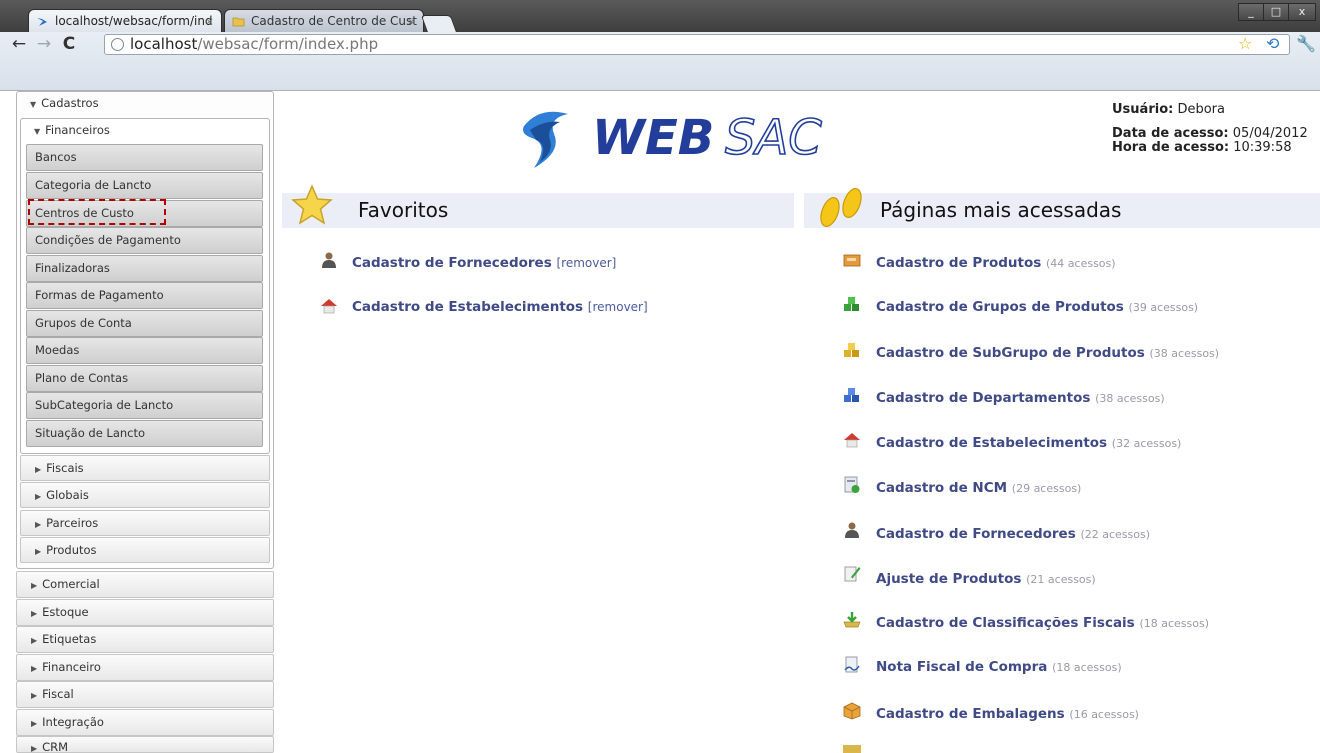 The height and width of the screenshot is (753, 1320). Describe the element at coordinates (1276, 12) in the screenshot. I see `maximize-button: □` at that location.